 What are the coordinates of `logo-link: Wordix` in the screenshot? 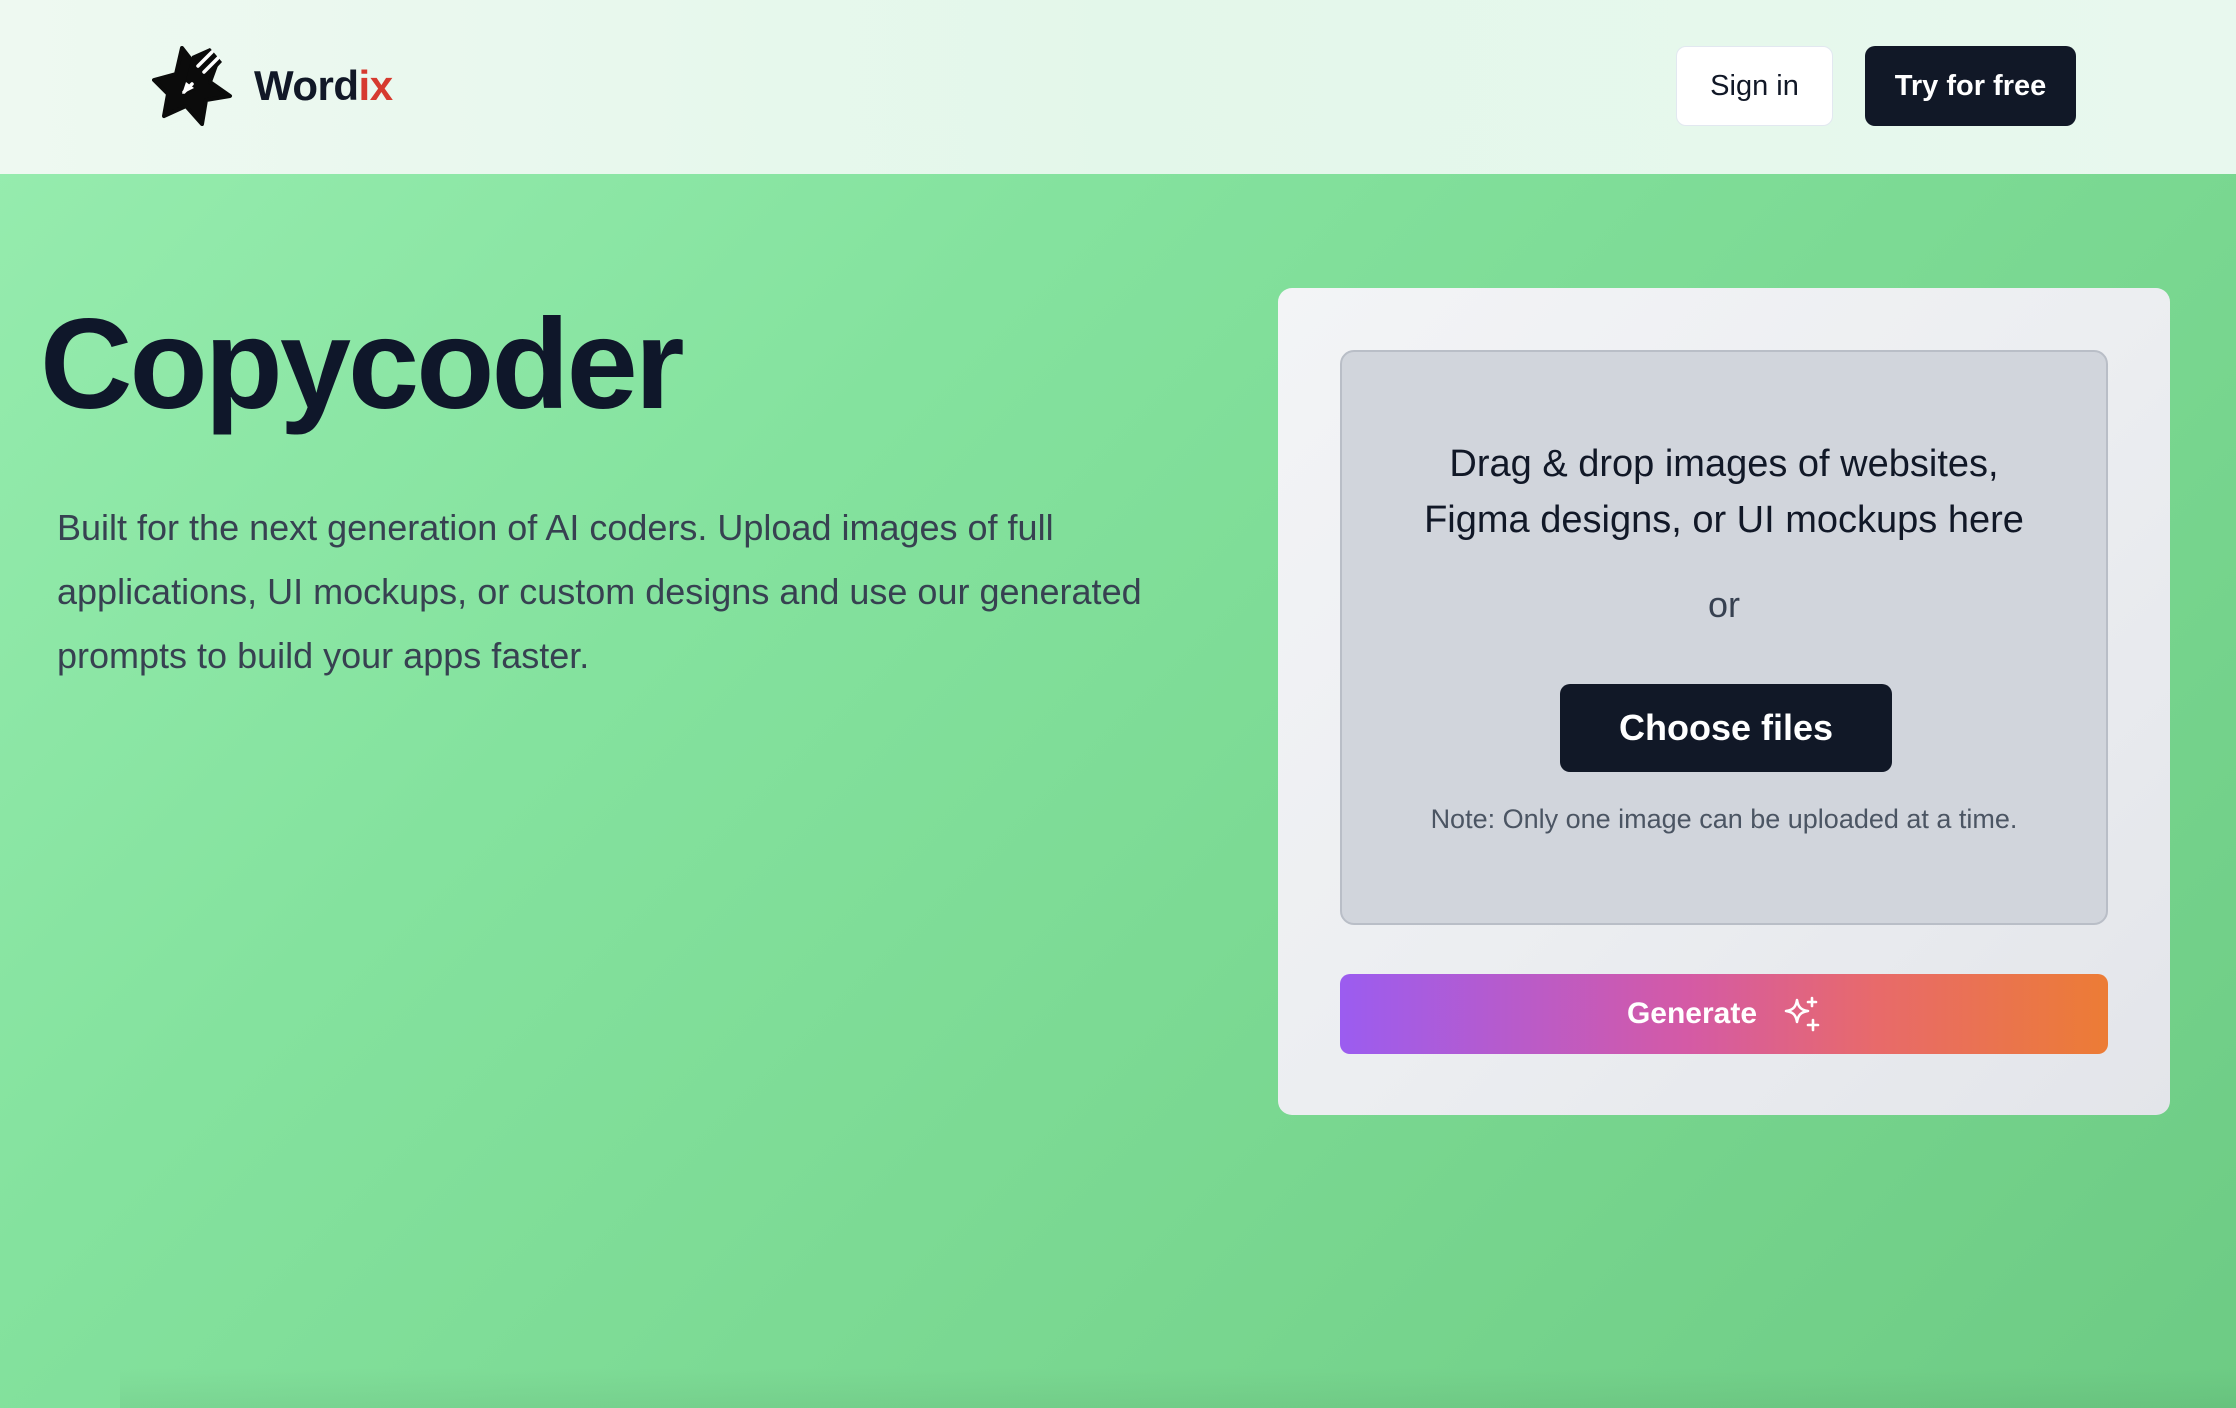 It's located at (272, 86).